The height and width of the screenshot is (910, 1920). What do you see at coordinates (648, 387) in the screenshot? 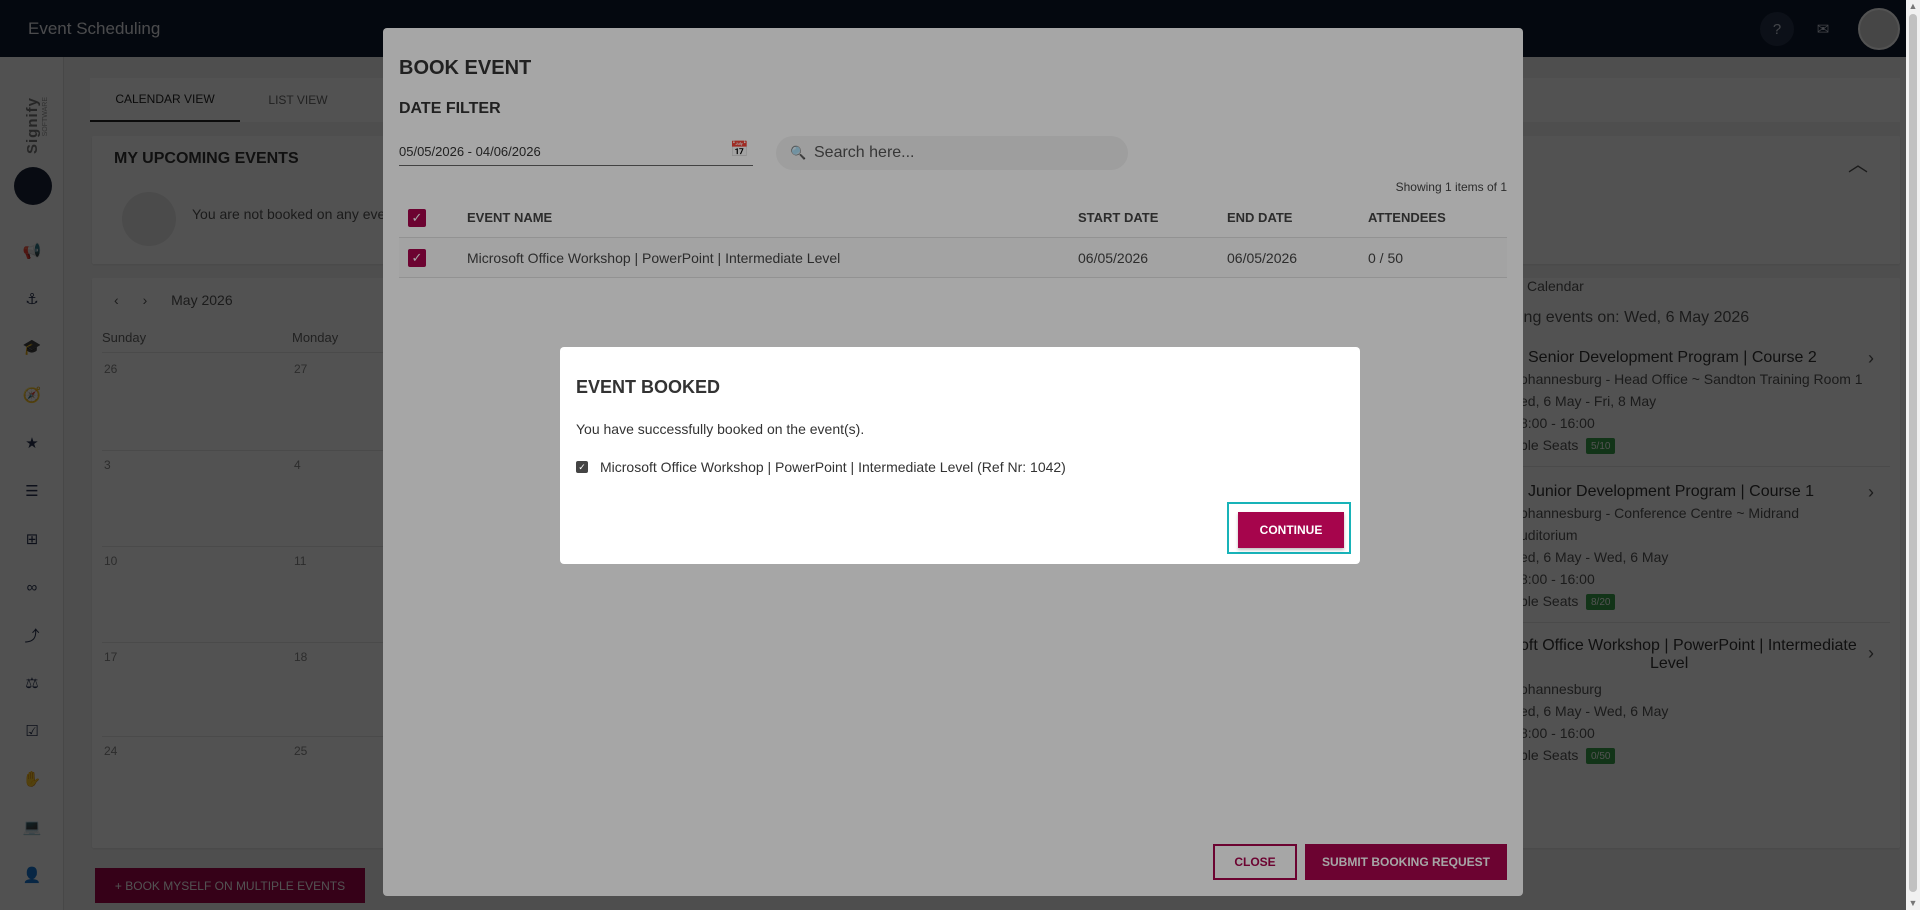
I see `dialog-title: EVENT BOOKED` at bounding box center [648, 387].